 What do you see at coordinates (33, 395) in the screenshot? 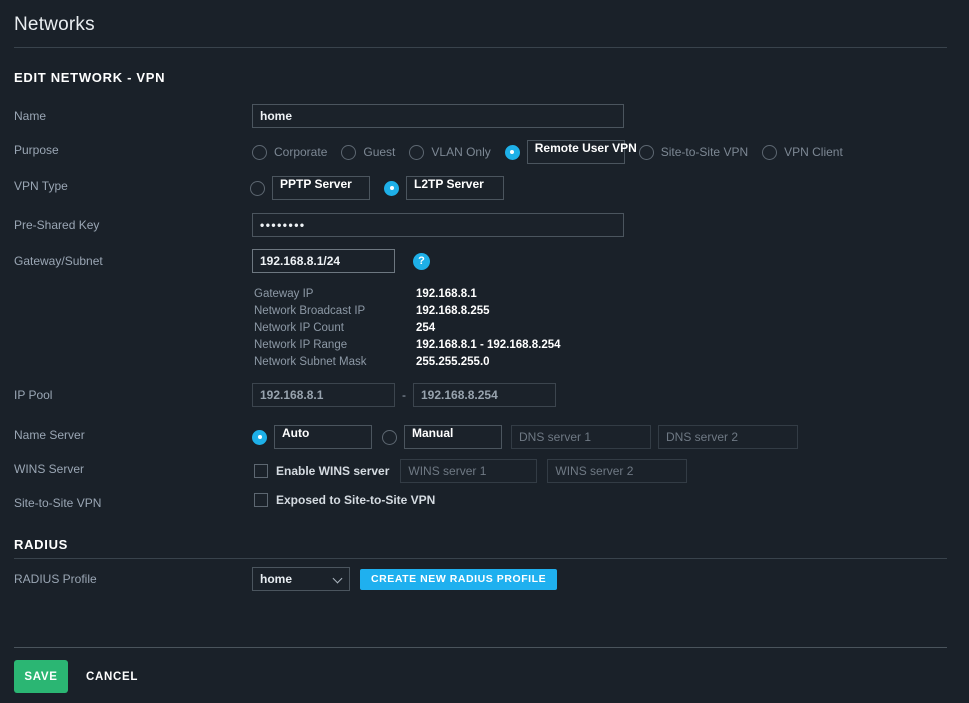
I see `label-ip-pool: IP Pool` at bounding box center [33, 395].